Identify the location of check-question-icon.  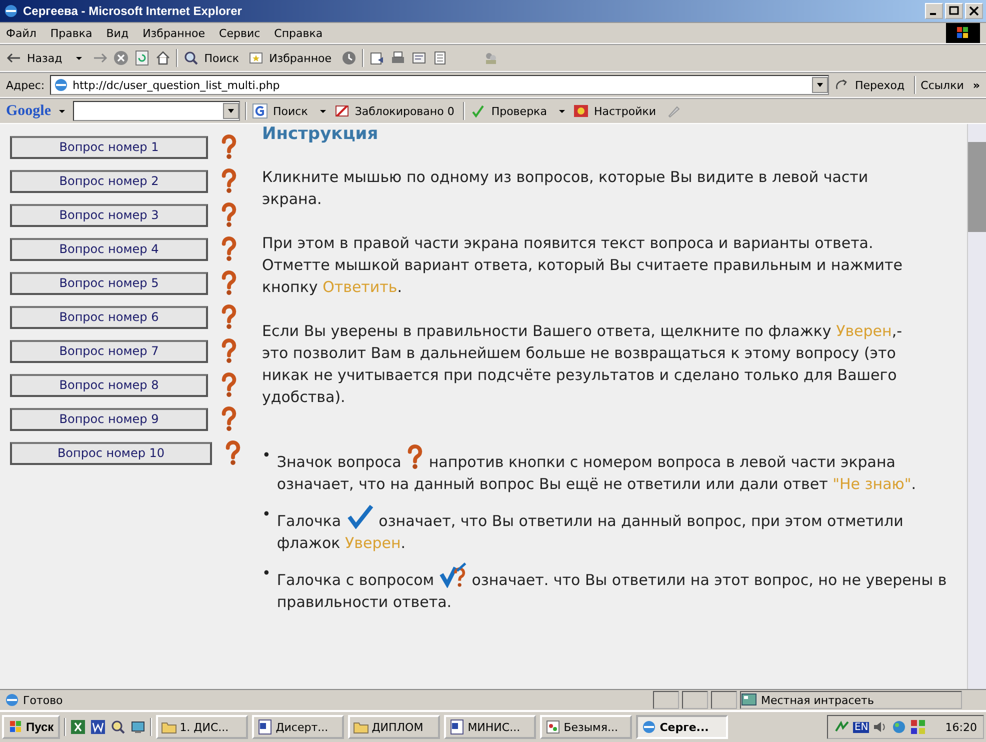
(452, 575).